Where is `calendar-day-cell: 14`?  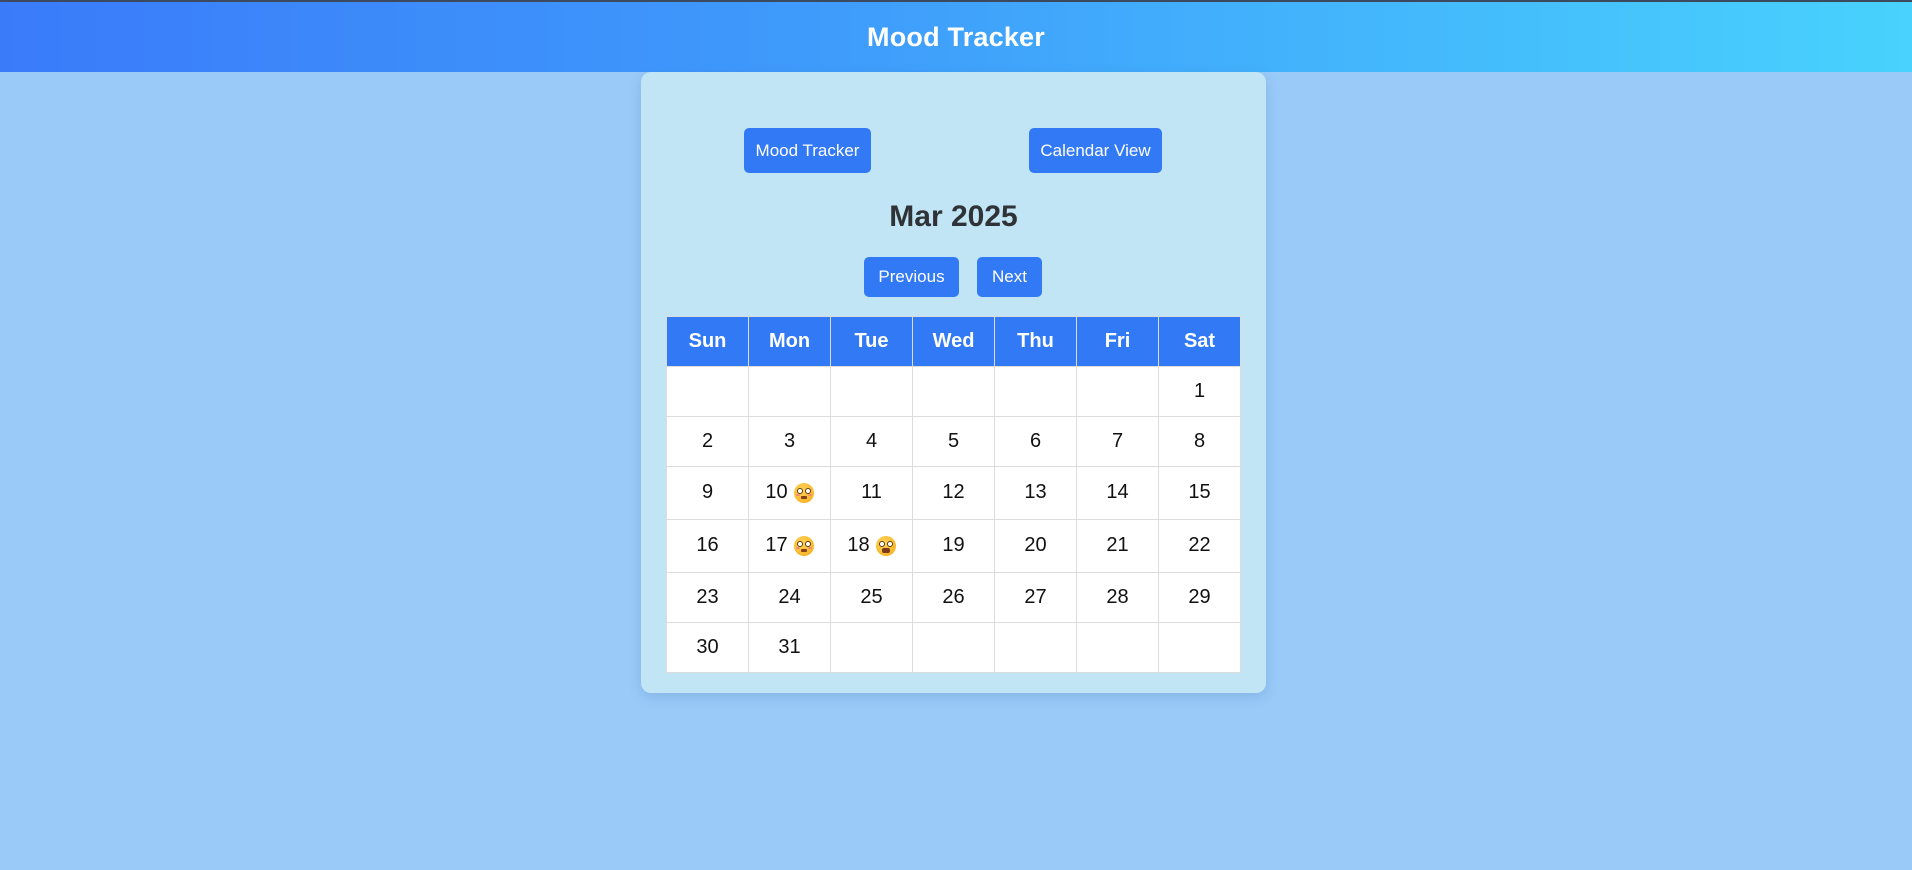
calendar-day-cell: 14 is located at coordinates (1117, 493).